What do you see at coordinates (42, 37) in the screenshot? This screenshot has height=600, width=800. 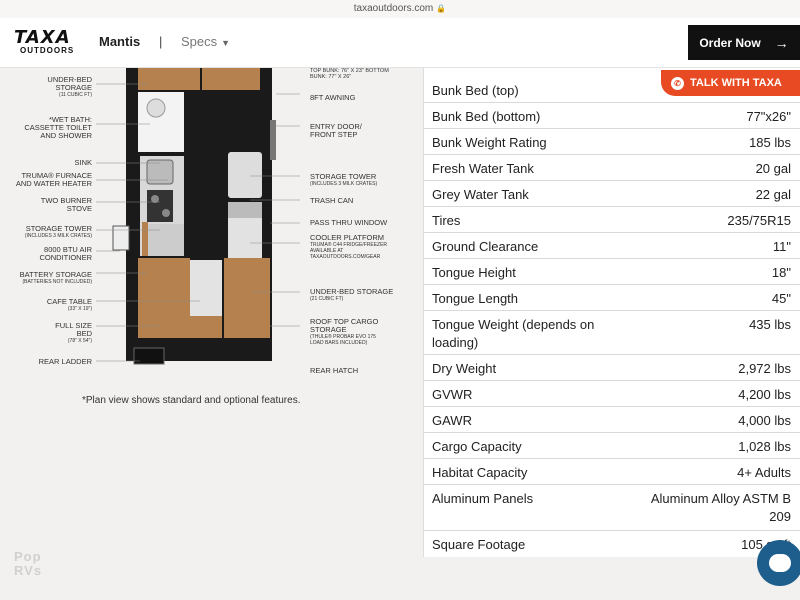 I see `logo-mark: TAXA` at bounding box center [42, 37].